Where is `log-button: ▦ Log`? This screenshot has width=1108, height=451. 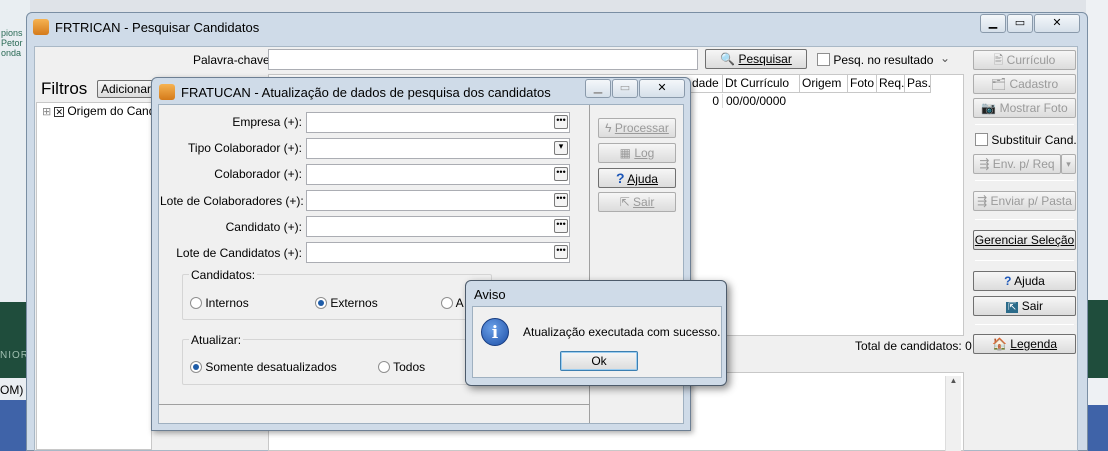 log-button: ▦ Log is located at coordinates (637, 153).